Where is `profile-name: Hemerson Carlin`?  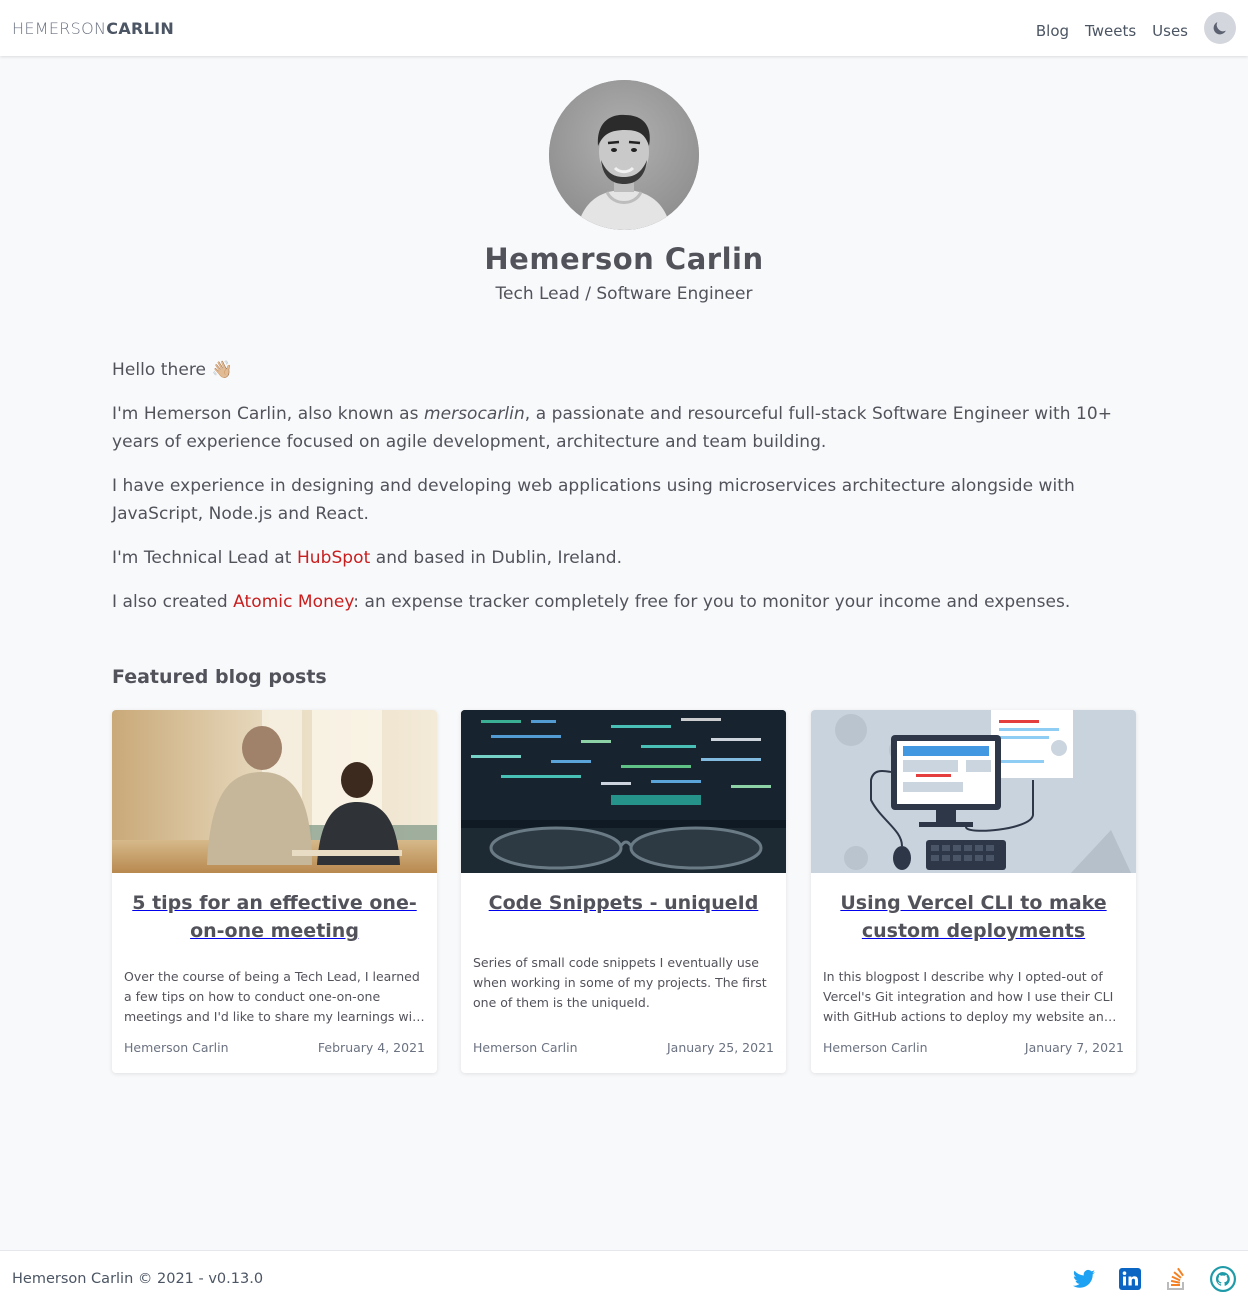 profile-name: Hemerson Carlin is located at coordinates (624, 259).